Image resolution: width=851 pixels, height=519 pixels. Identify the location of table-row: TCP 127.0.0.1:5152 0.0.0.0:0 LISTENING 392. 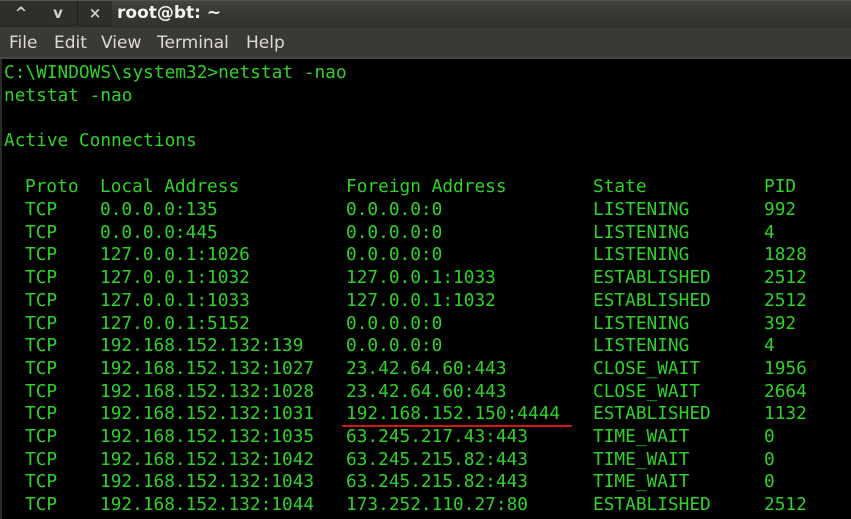
(427, 324).